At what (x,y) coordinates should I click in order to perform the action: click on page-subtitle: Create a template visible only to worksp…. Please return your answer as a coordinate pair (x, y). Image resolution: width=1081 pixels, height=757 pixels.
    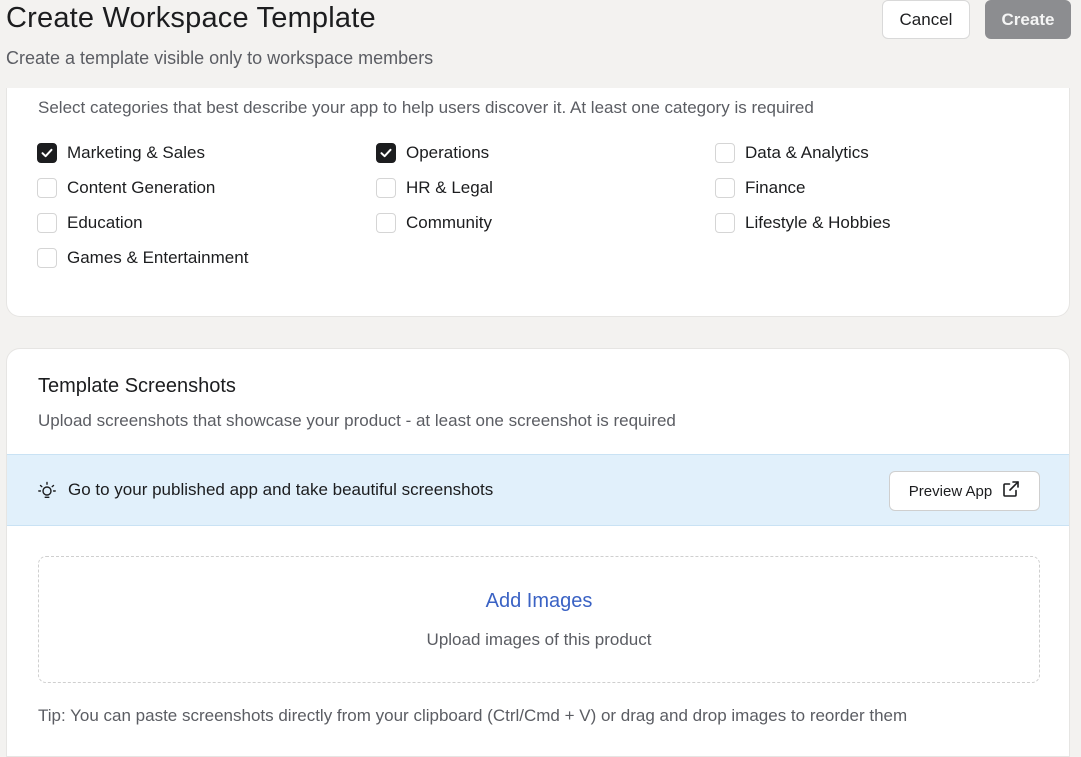
    Looking at the image, I should click on (220, 58).